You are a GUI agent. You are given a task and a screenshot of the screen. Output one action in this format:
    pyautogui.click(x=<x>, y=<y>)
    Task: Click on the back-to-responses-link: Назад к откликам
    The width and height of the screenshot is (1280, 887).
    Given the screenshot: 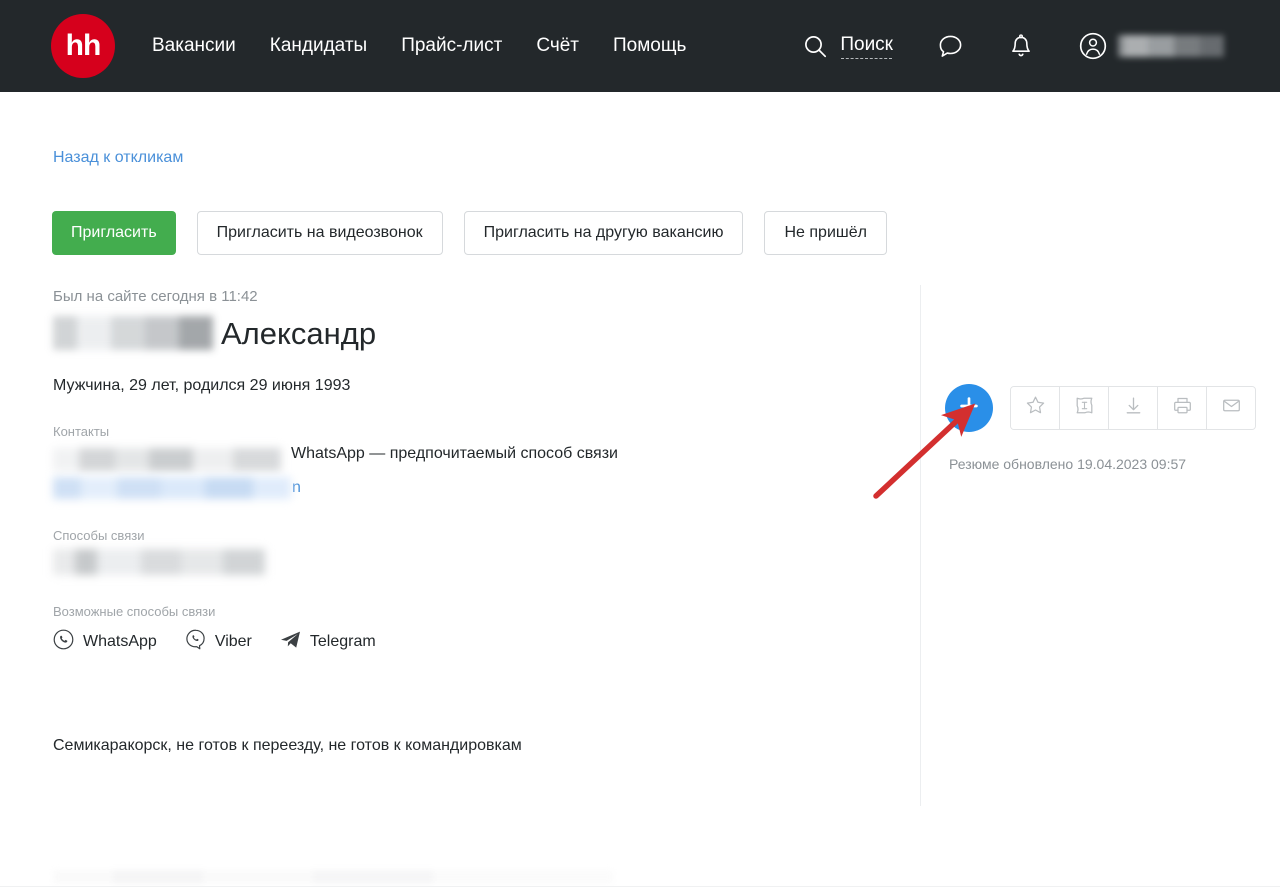 What is the action you would take?
    pyautogui.click(x=118, y=158)
    